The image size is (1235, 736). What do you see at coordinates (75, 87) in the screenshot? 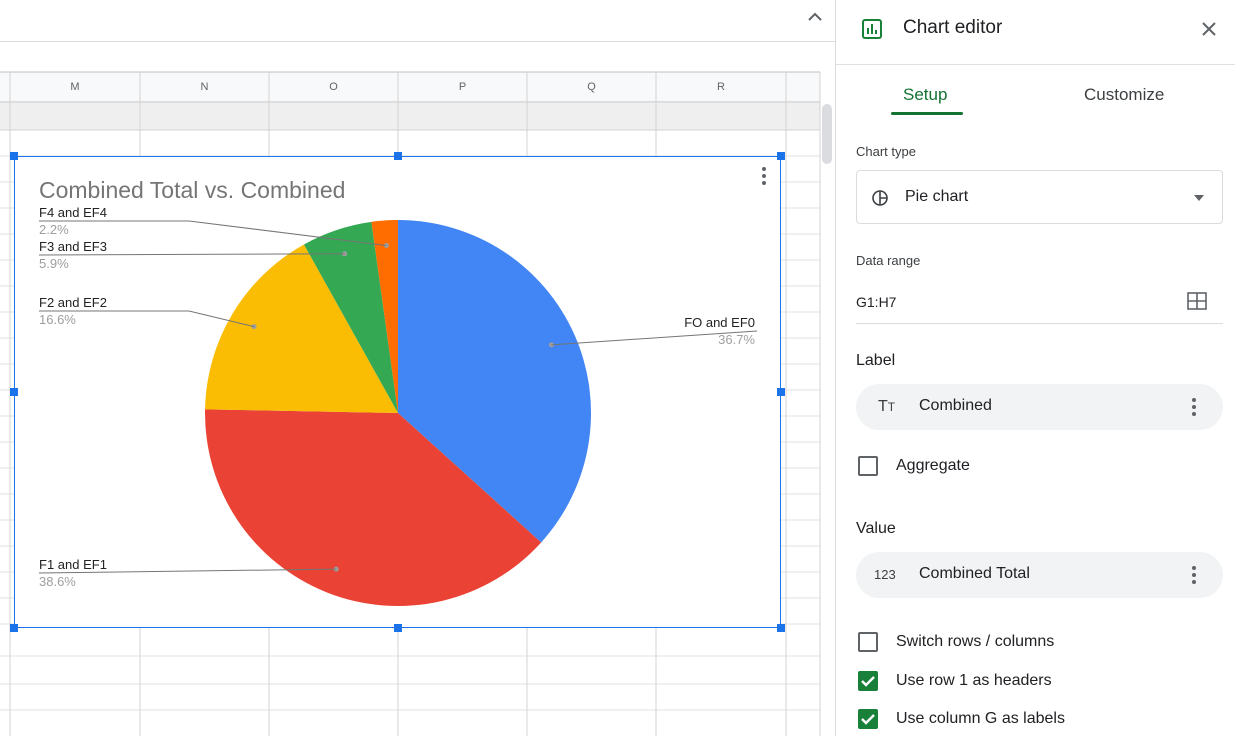
I see `column-header-m: M` at bounding box center [75, 87].